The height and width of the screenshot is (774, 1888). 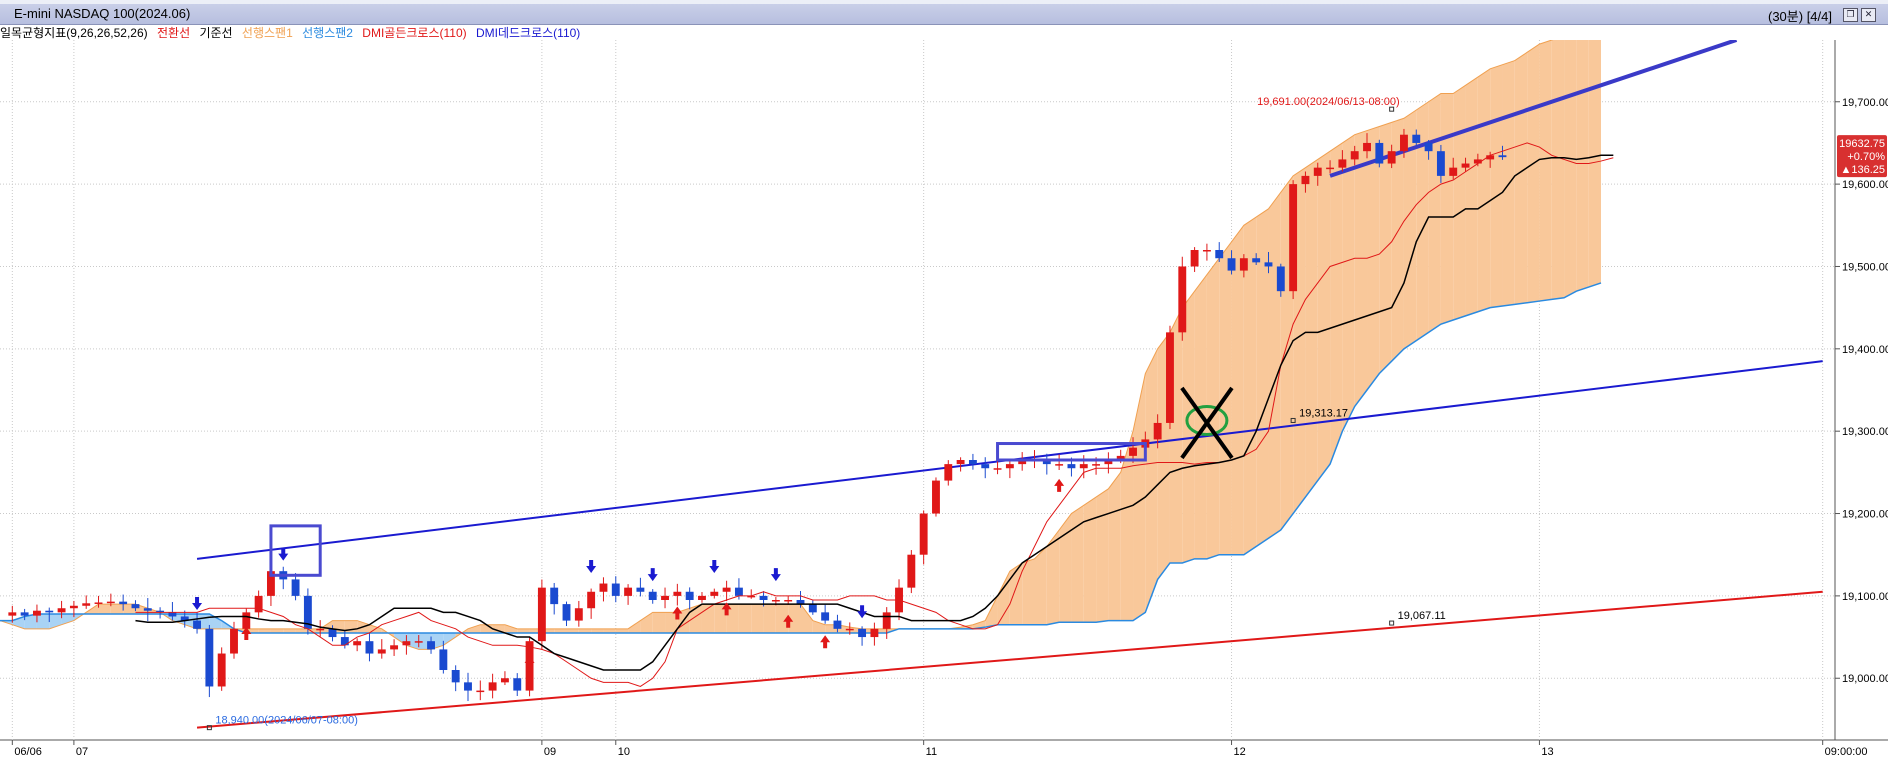 What do you see at coordinates (1865, 185) in the screenshot?
I see `y-tick-label: 19,600.00` at bounding box center [1865, 185].